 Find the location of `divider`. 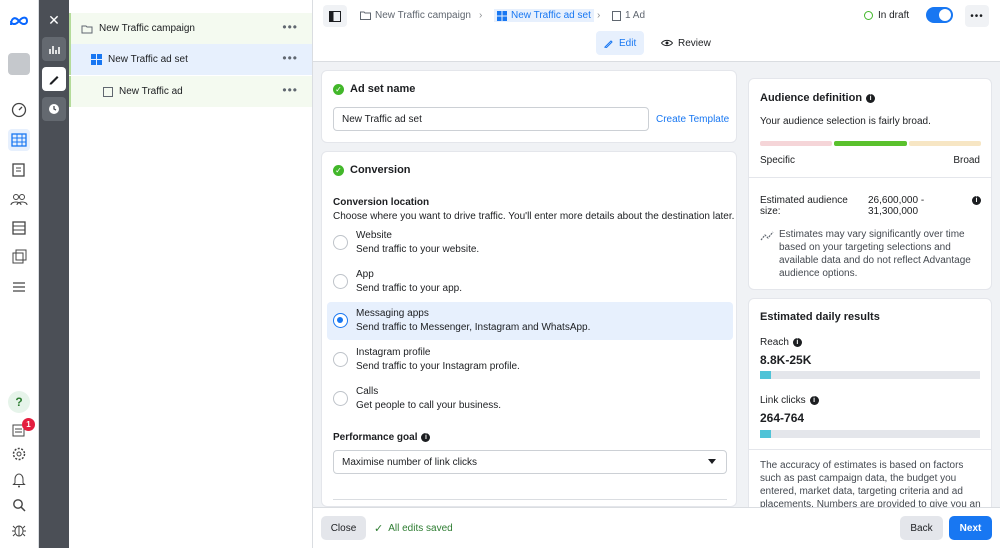

divider is located at coordinates (870, 449).